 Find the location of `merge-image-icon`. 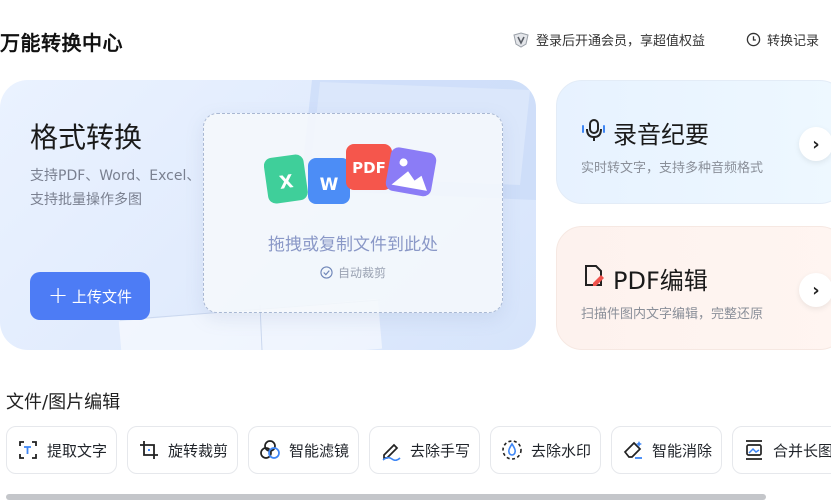

merge-image-icon is located at coordinates (754, 450).